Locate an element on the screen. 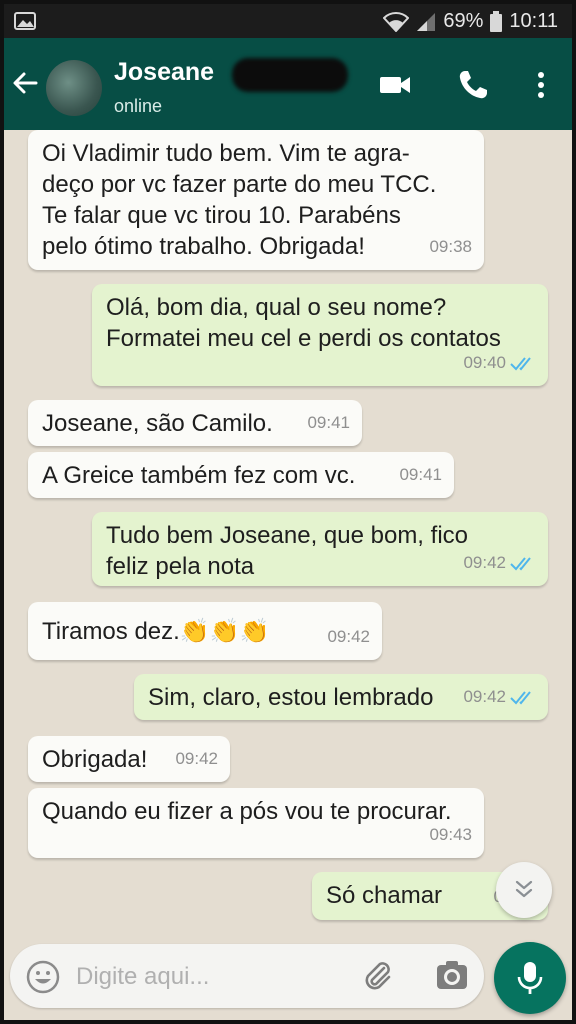  mic-button is located at coordinates (530, 978).